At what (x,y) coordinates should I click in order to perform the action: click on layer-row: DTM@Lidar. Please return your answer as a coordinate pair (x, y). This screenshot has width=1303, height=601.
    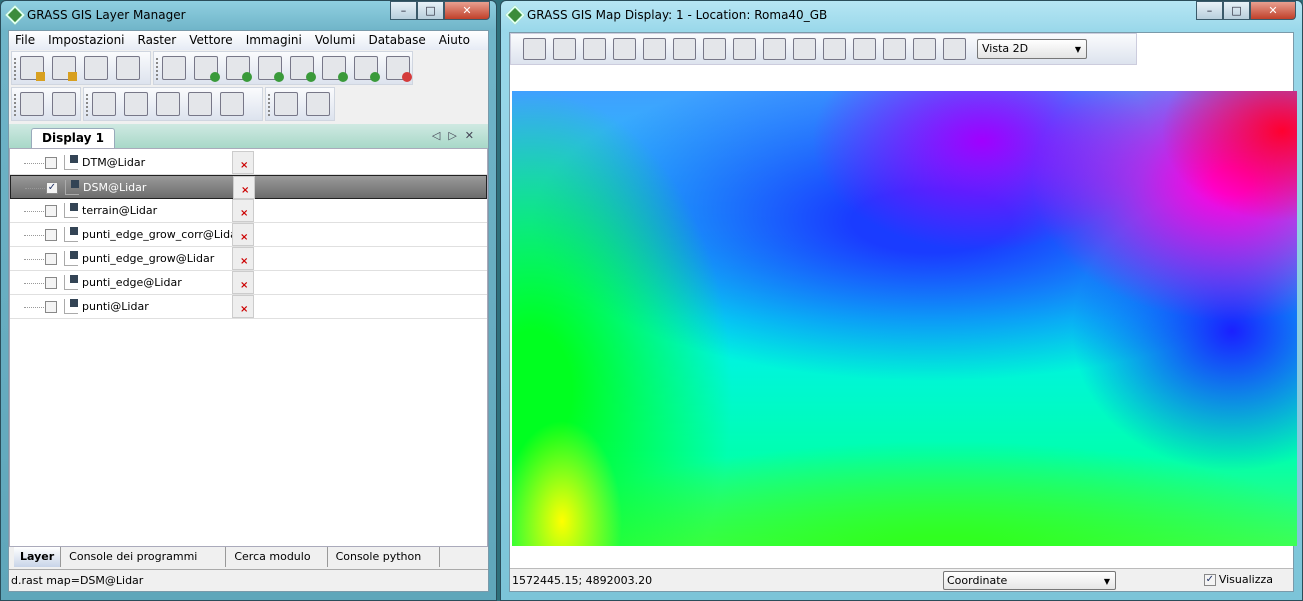
    Looking at the image, I should click on (248, 163).